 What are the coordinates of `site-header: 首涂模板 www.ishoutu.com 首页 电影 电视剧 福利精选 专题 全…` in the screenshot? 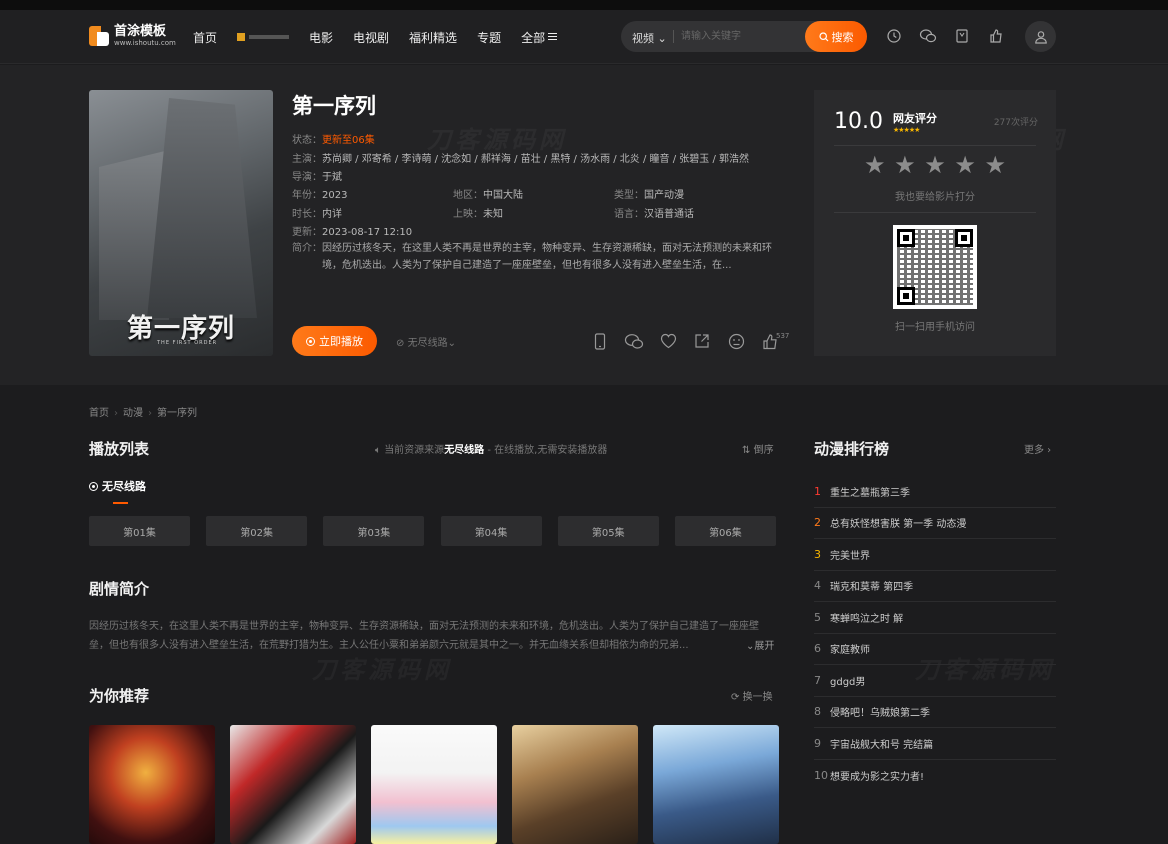 It's located at (584, 37).